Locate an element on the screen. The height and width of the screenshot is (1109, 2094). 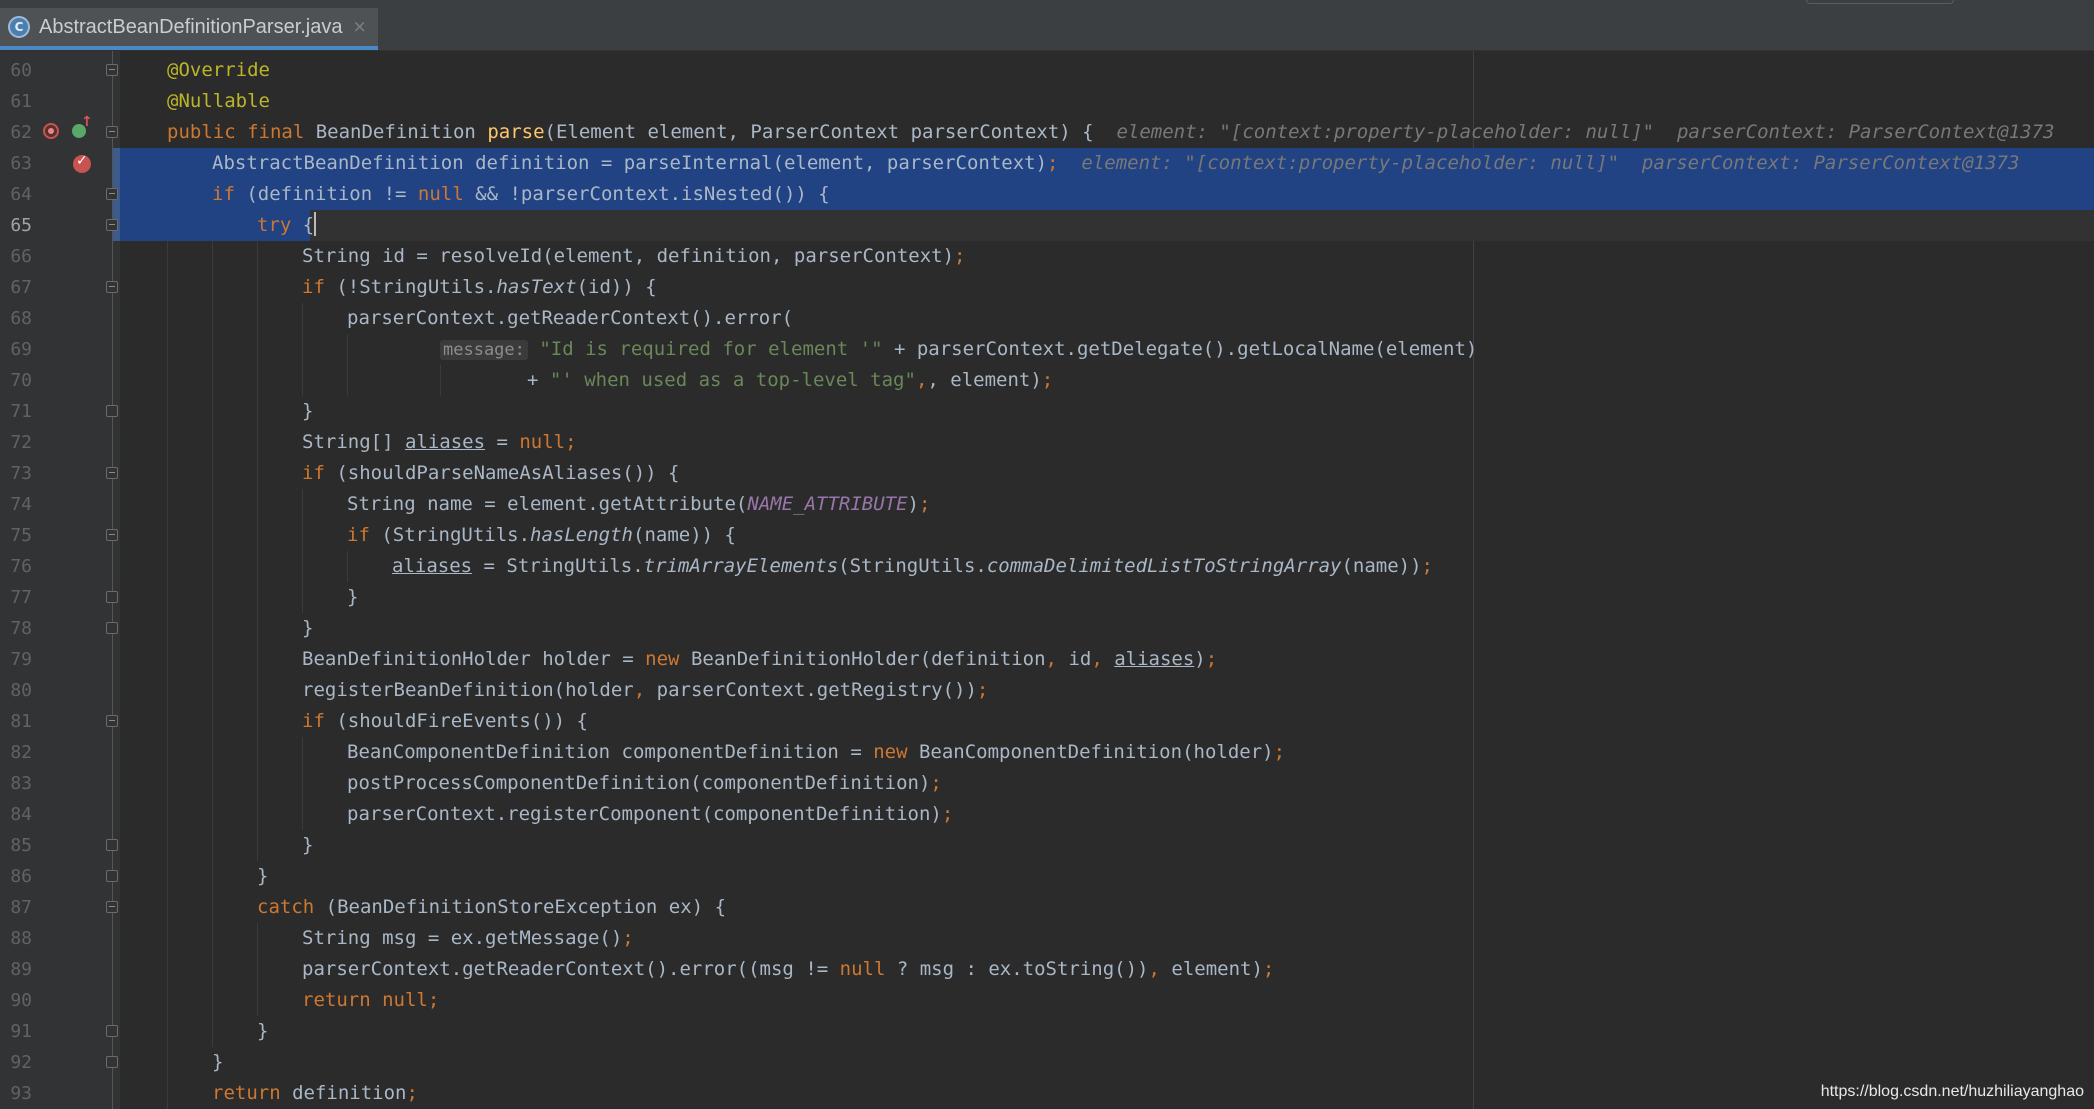
line-number: 75 is located at coordinates (21, 535).